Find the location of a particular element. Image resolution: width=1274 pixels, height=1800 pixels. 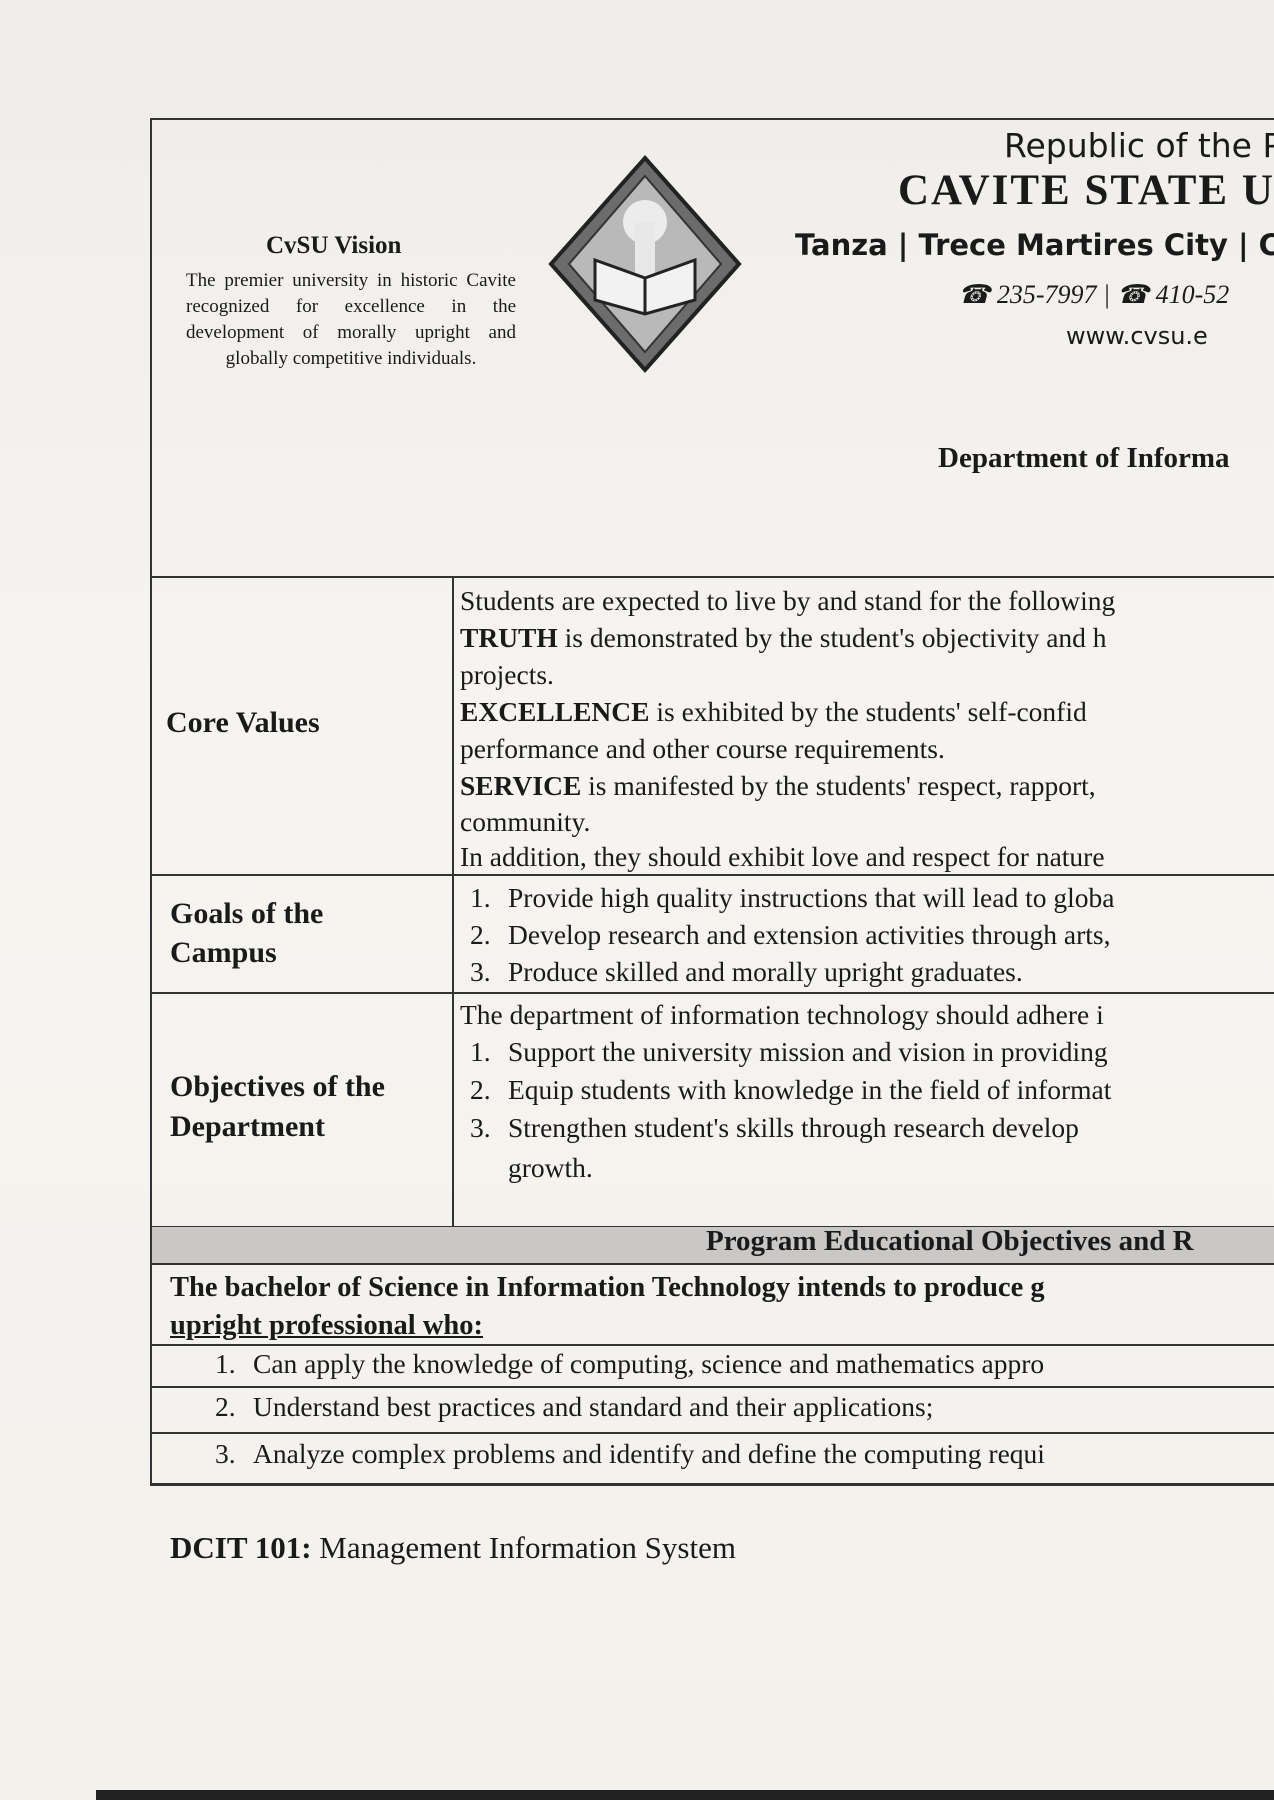

peo-number: 1. is located at coordinates (225, 1363).